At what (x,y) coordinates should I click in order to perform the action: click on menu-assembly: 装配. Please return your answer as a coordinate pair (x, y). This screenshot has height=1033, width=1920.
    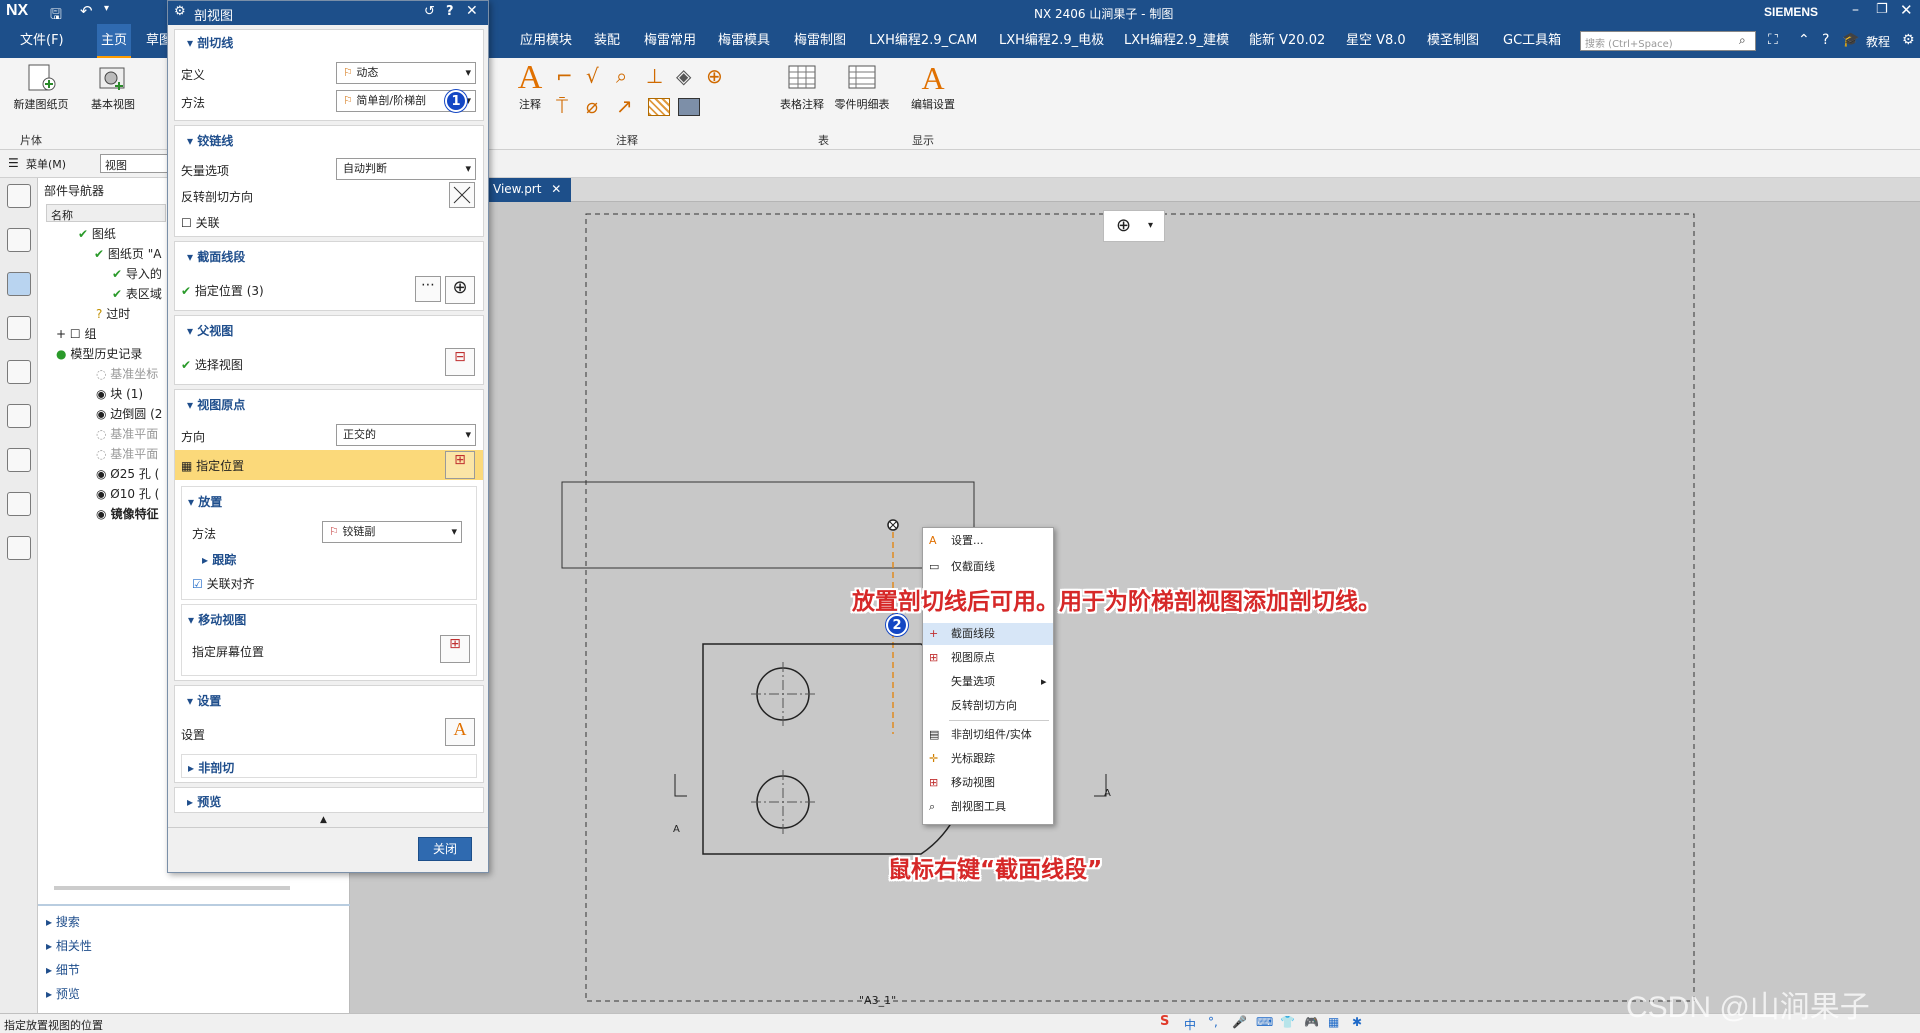
    Looking at the image, I should click on (607, 41).